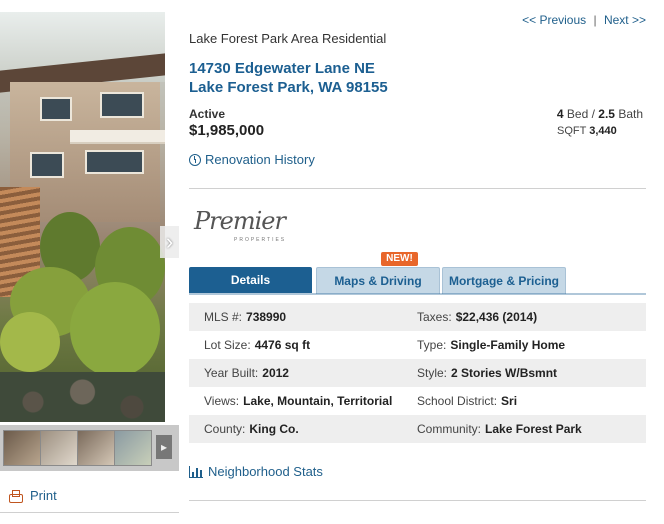 This screenshot has height=524, width=664. Describe the element at coordinates (432, 345) in the screenshot. I see `detail-key: Type:` at that location.